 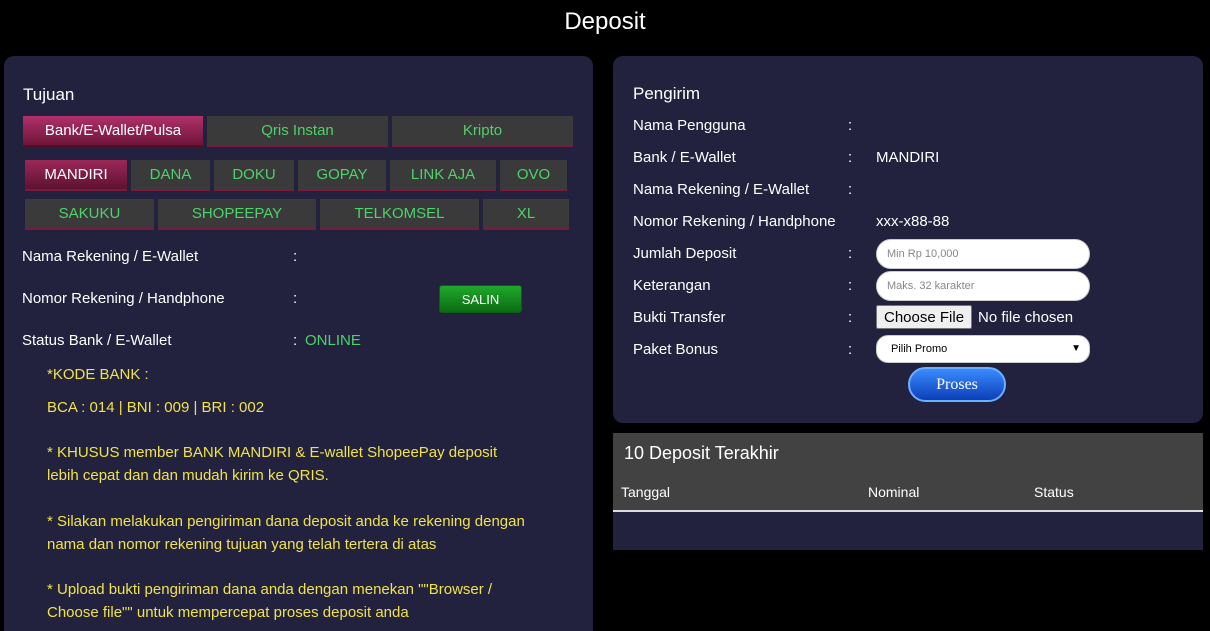 What do you see at coordinates (76, 175) in the screenshot?
I see `bank-option-mandiri: MANDIRI` at bounding box center [76, 175].